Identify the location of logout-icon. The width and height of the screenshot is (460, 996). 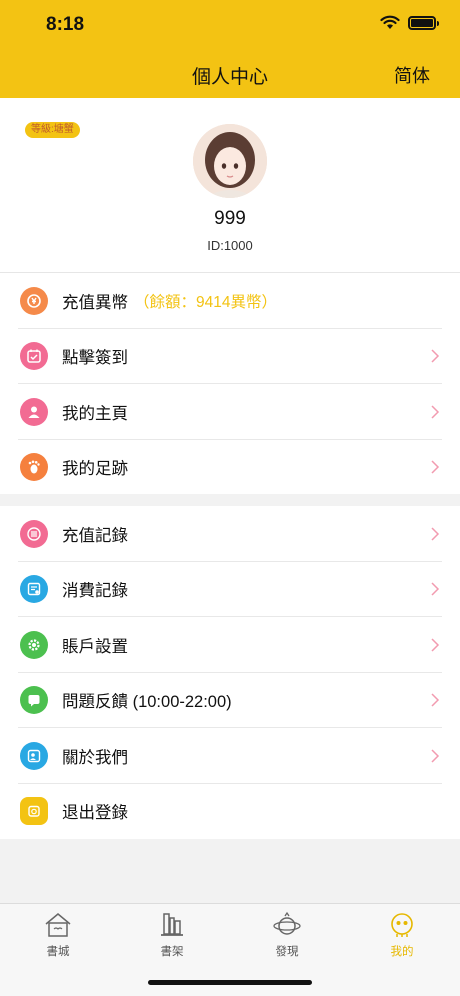
(34, 811).